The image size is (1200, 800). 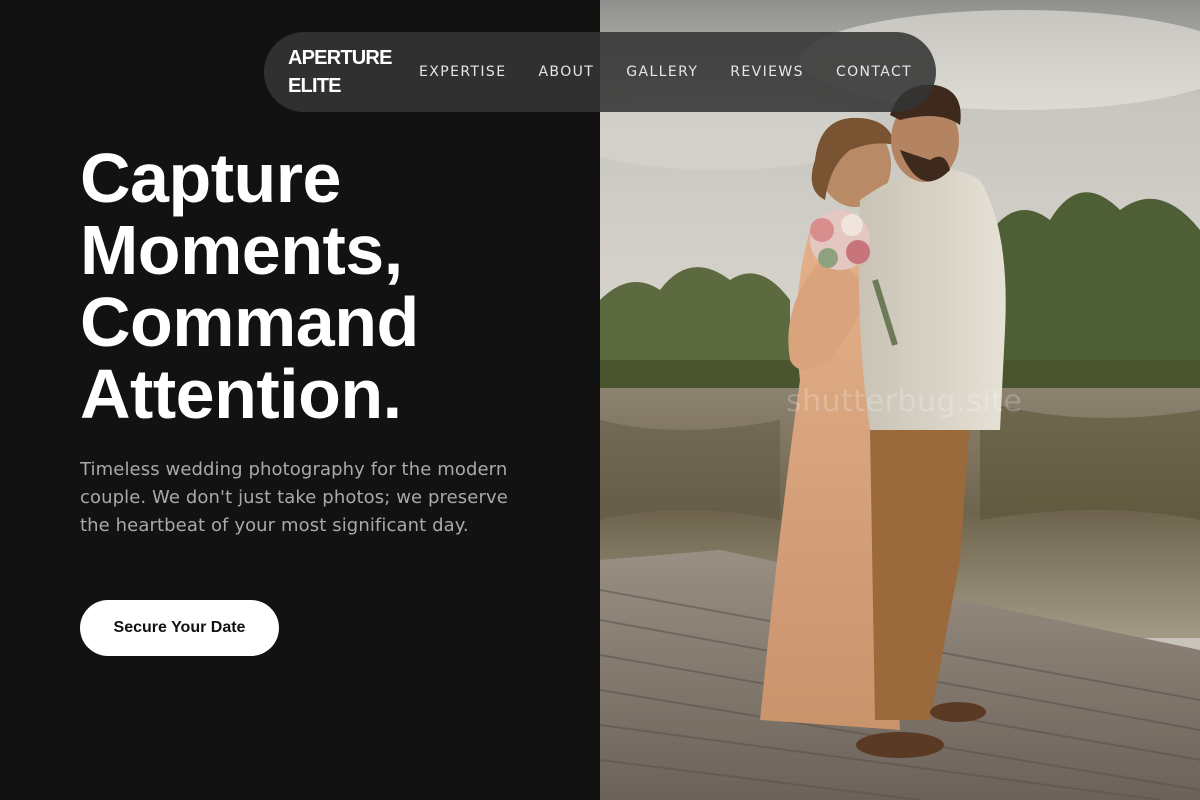 What do you see at coordinates (904, 401) in the screenshot?
I see `photo-watermark: shutterbug.site` at bounding box center [904, 401].